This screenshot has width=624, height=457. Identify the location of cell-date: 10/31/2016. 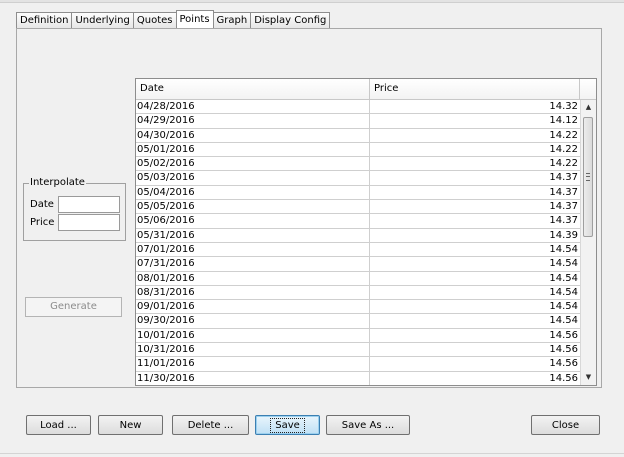
(253, 350).